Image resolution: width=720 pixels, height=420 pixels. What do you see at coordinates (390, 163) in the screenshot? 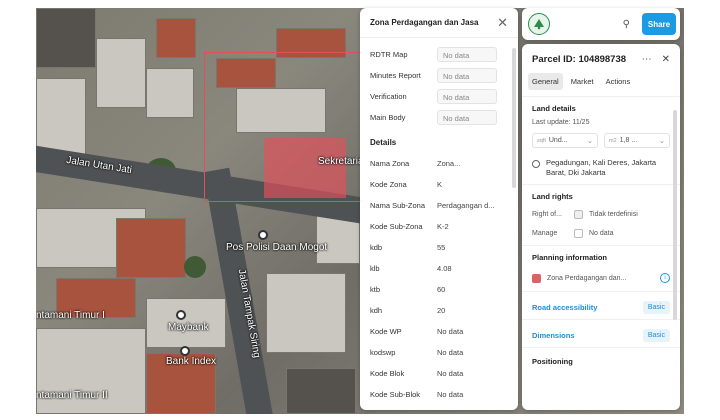
I see `detail-label: Nama Zona` at bounding box center [390, 163].